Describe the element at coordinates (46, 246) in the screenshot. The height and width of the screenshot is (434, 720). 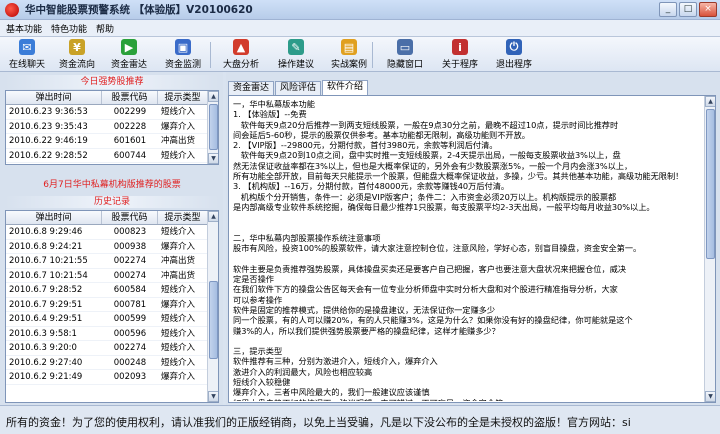
I see `cell-time: 2010.6.8 9:24:21` at that location.